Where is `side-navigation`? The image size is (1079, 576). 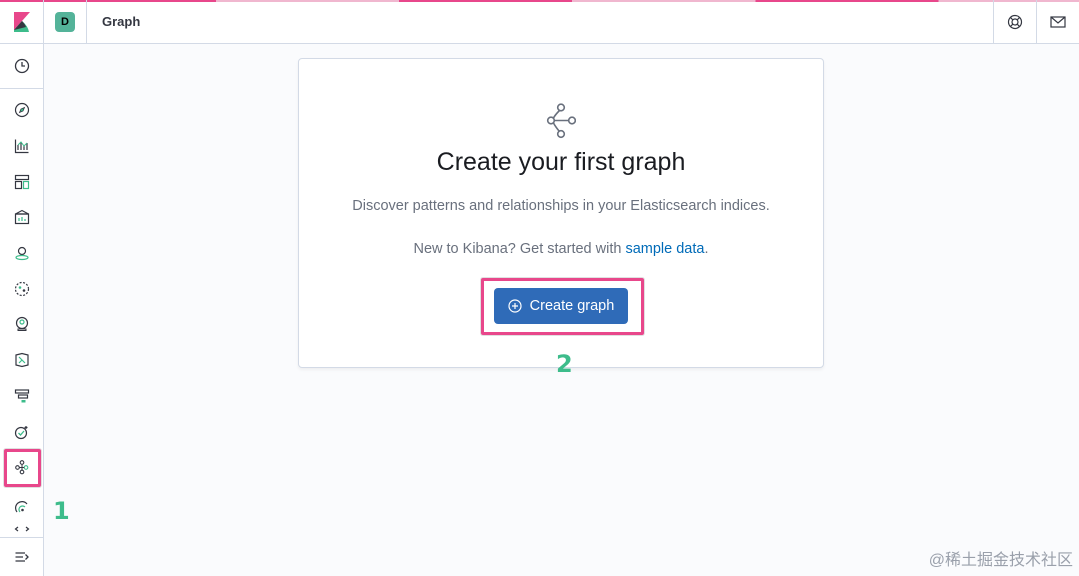
side-navigation is located at coordinates (22, 310).